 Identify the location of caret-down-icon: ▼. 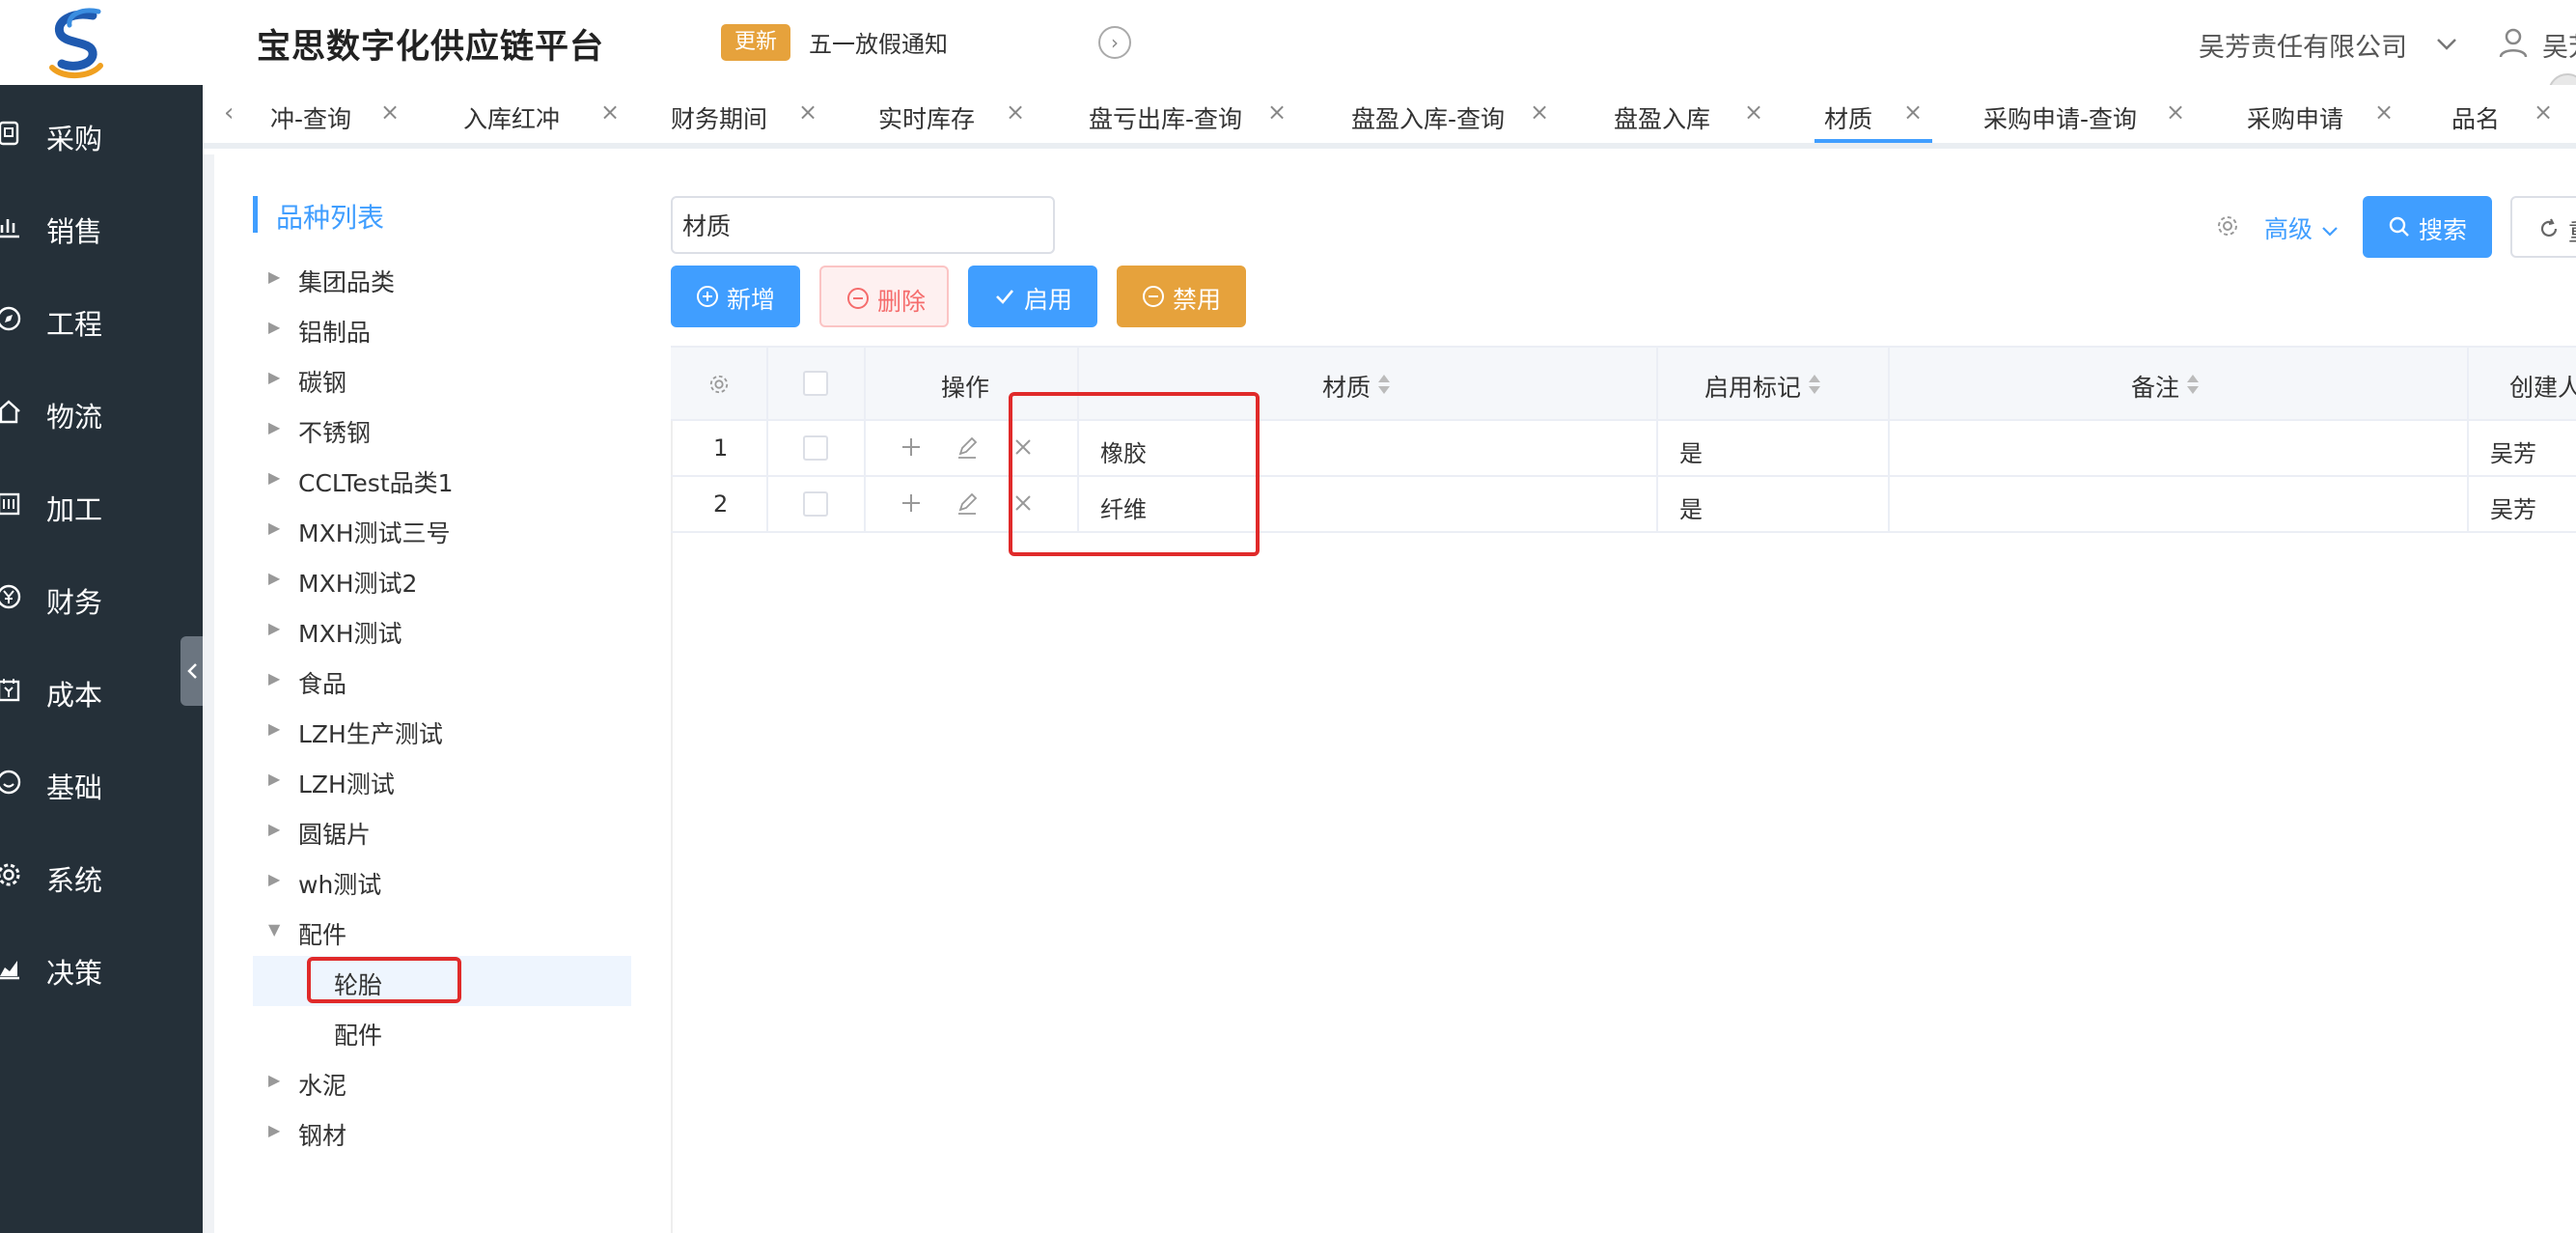
(274, 930).